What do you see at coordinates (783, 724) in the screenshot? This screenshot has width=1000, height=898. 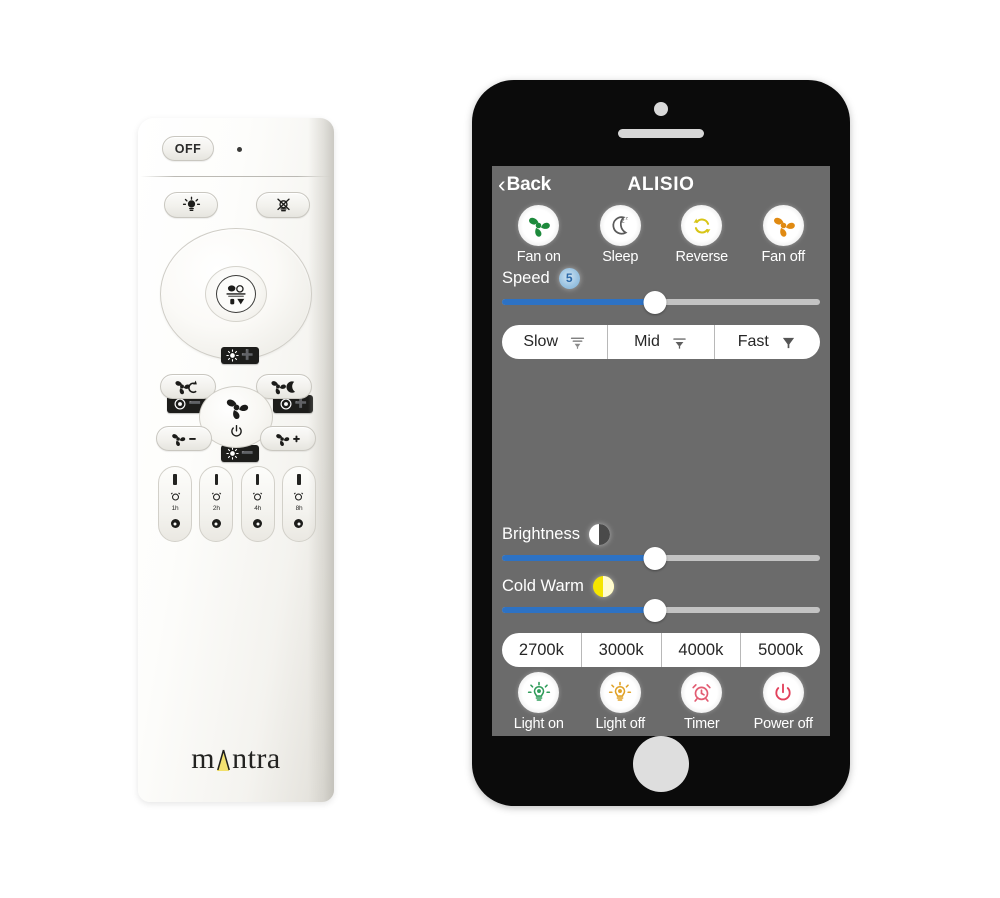 I see `power-off-label: Power off` at bounding box center [783, 724].